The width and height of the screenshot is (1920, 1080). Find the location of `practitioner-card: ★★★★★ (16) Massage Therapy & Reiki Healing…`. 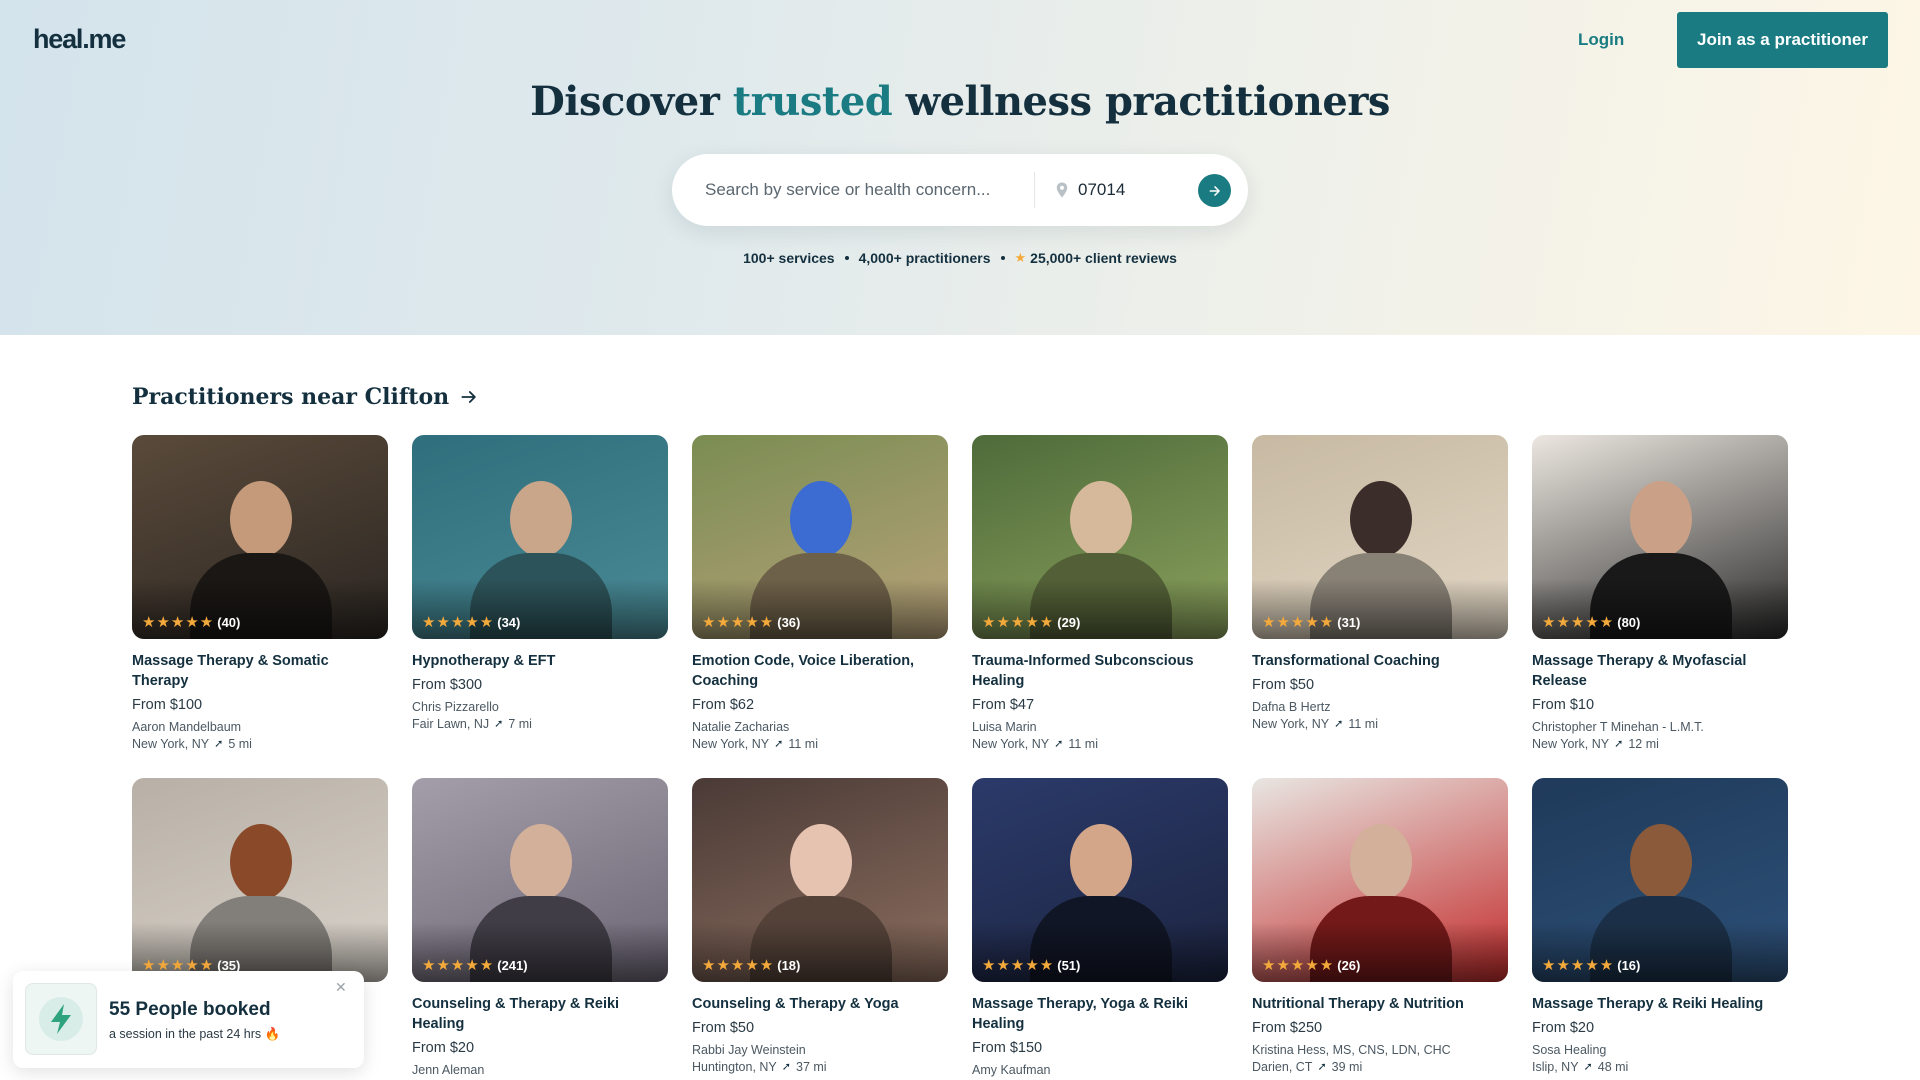

practitioner-card: ★★★★★ (16) Massage Therapy & Reiki Healing… is located at coordinates (1660, 927).